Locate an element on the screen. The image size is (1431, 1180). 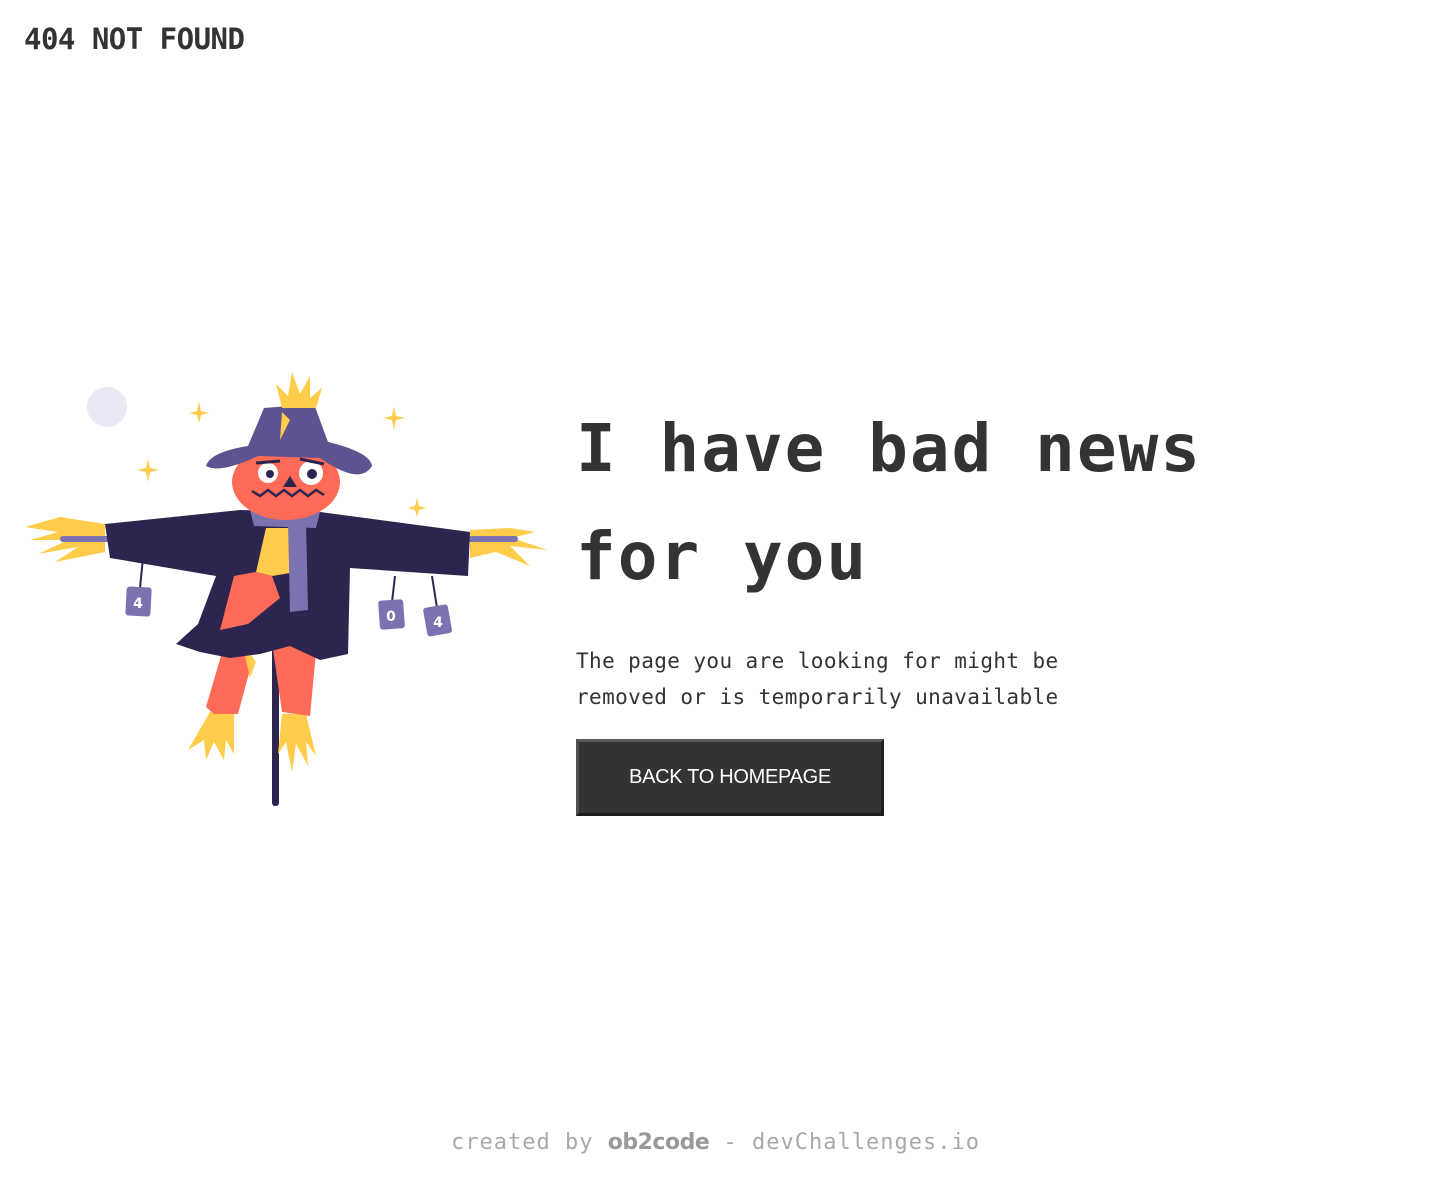
headline-line-1: I have bad news is located at coordinates (889, 448).